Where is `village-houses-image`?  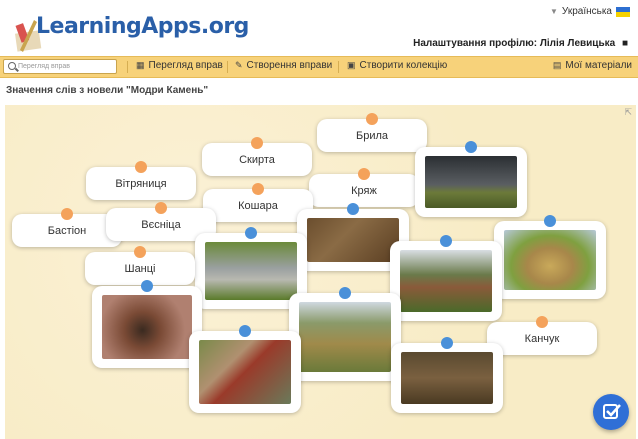
village-houses-image is located at coordinates (446, 281).